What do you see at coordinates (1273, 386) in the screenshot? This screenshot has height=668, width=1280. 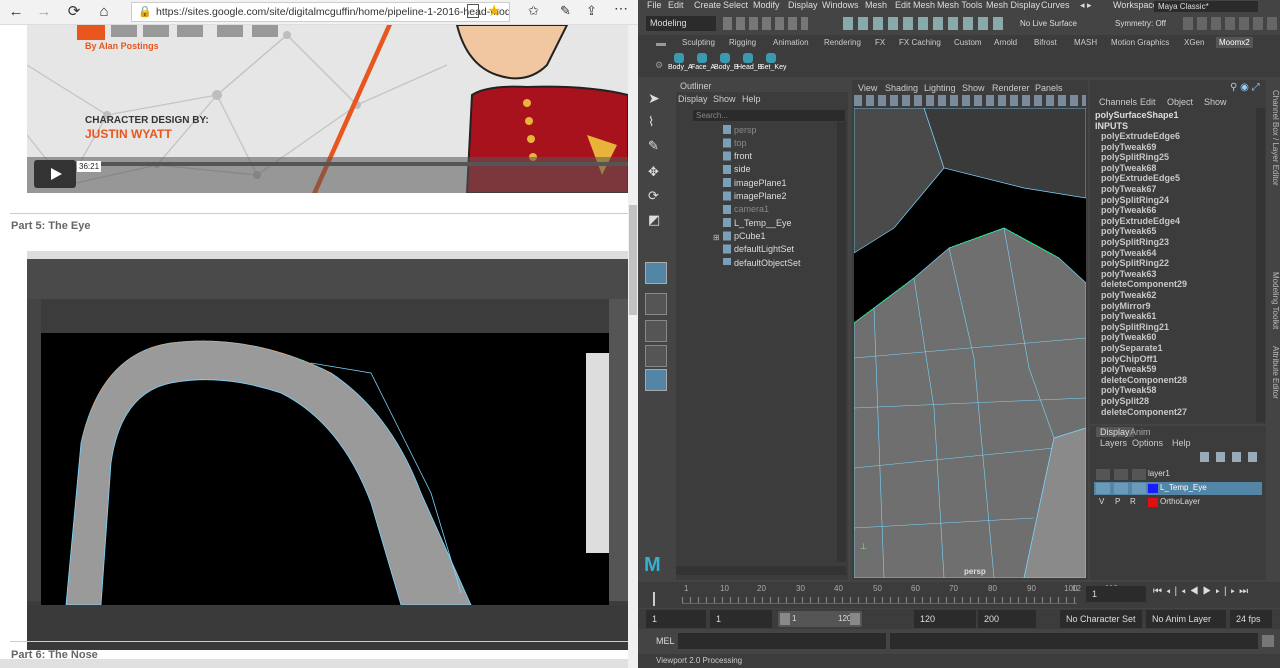 I see `tab-attribute-editor: Attribute Editor` at bounding box center [1273, 386].